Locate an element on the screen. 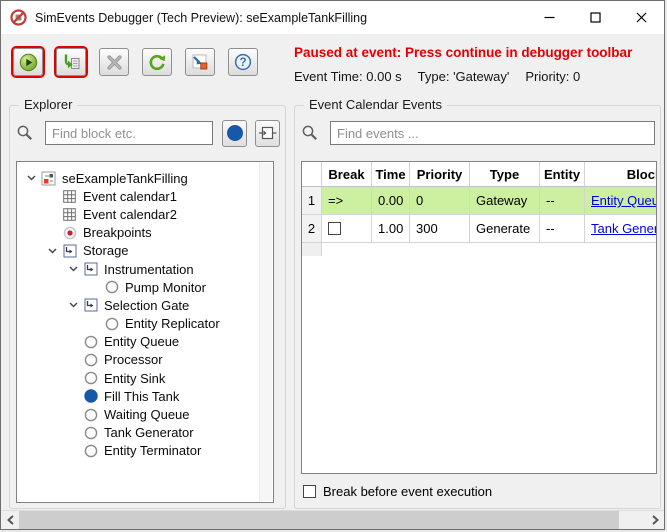 The width and height of the screenshot is (667, 532). event-type-cell: Gateway is located at coordinates (505, 201).